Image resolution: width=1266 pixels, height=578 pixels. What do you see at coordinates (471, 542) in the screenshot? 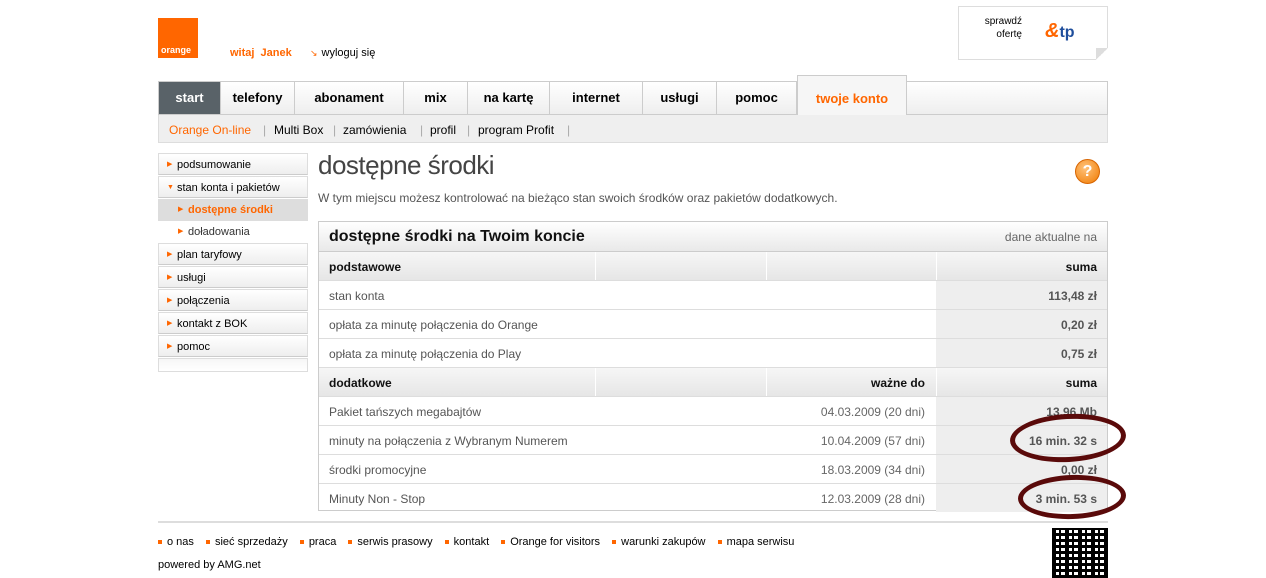
I see `footer-link-label: kontakt` at bounding box center [471, 542].